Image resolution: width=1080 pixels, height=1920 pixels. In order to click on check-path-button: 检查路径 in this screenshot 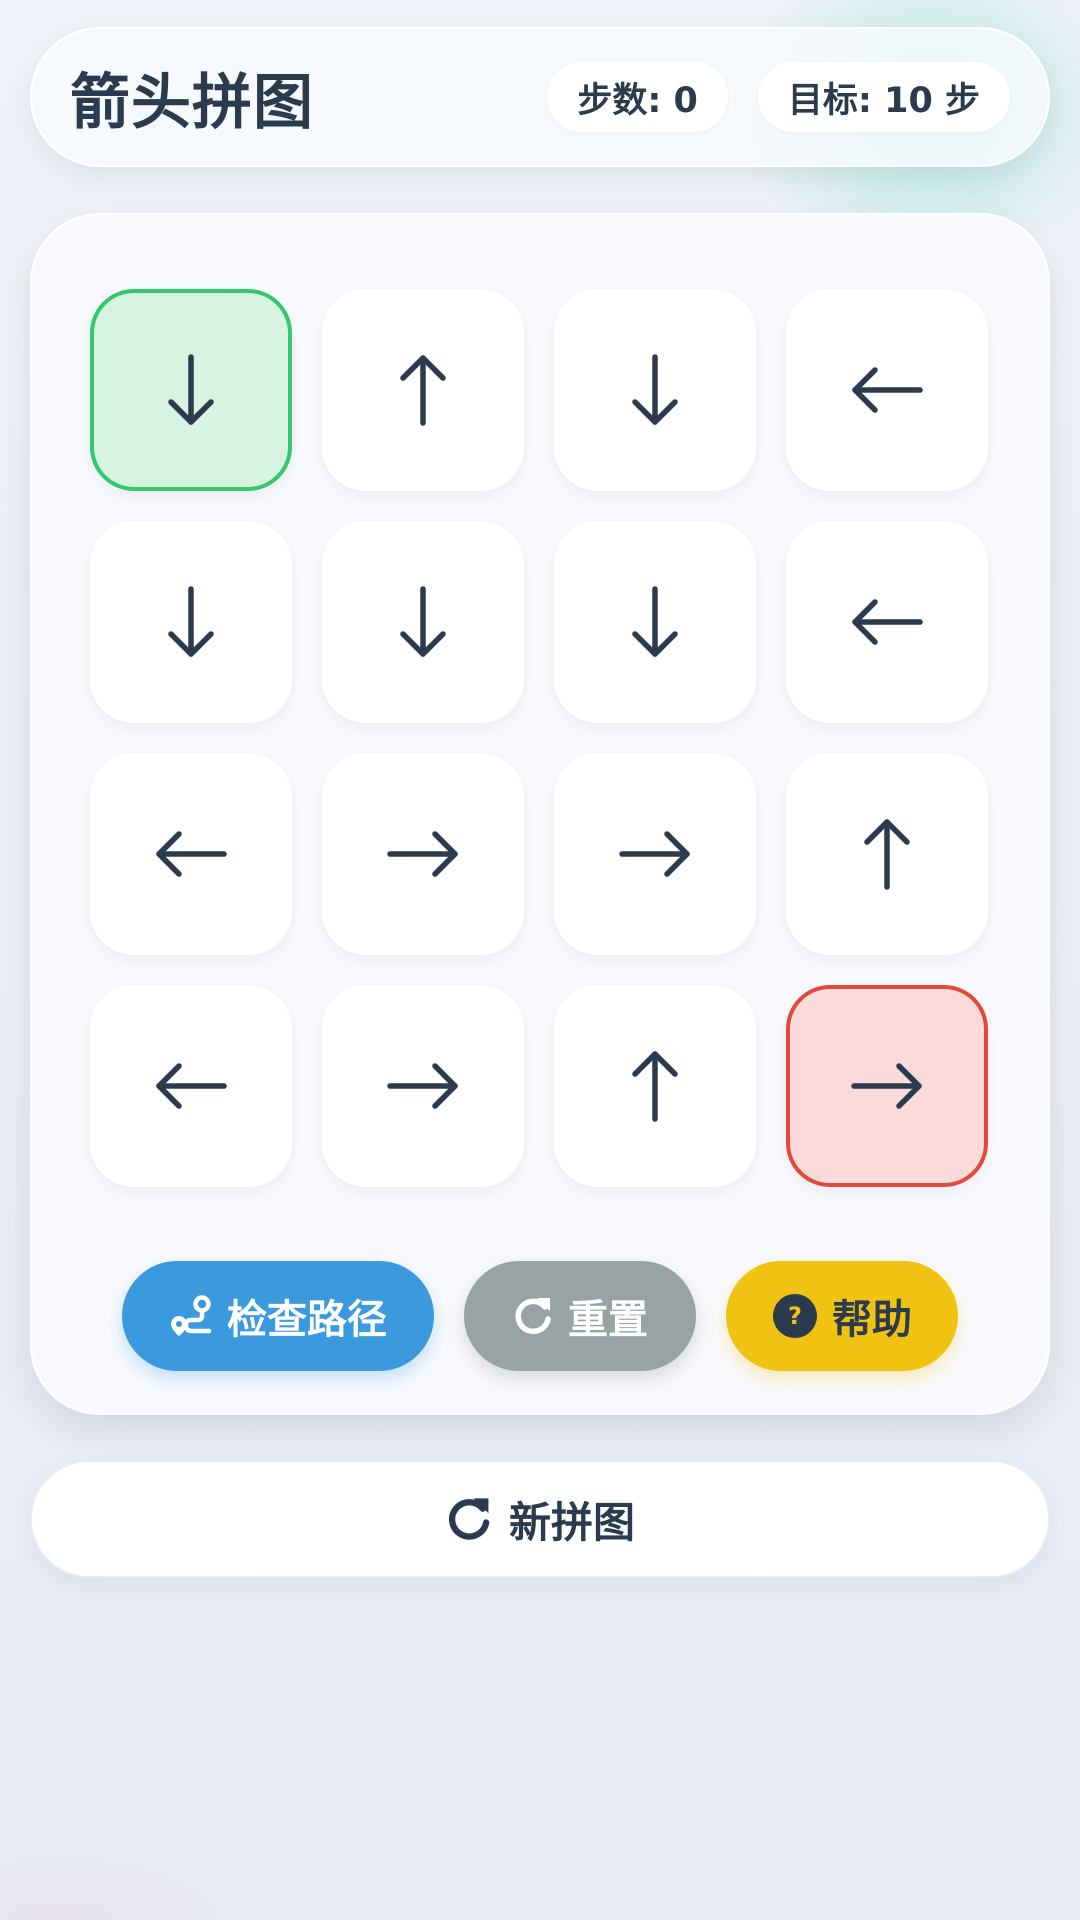, I will do `click(278, 1316)`.